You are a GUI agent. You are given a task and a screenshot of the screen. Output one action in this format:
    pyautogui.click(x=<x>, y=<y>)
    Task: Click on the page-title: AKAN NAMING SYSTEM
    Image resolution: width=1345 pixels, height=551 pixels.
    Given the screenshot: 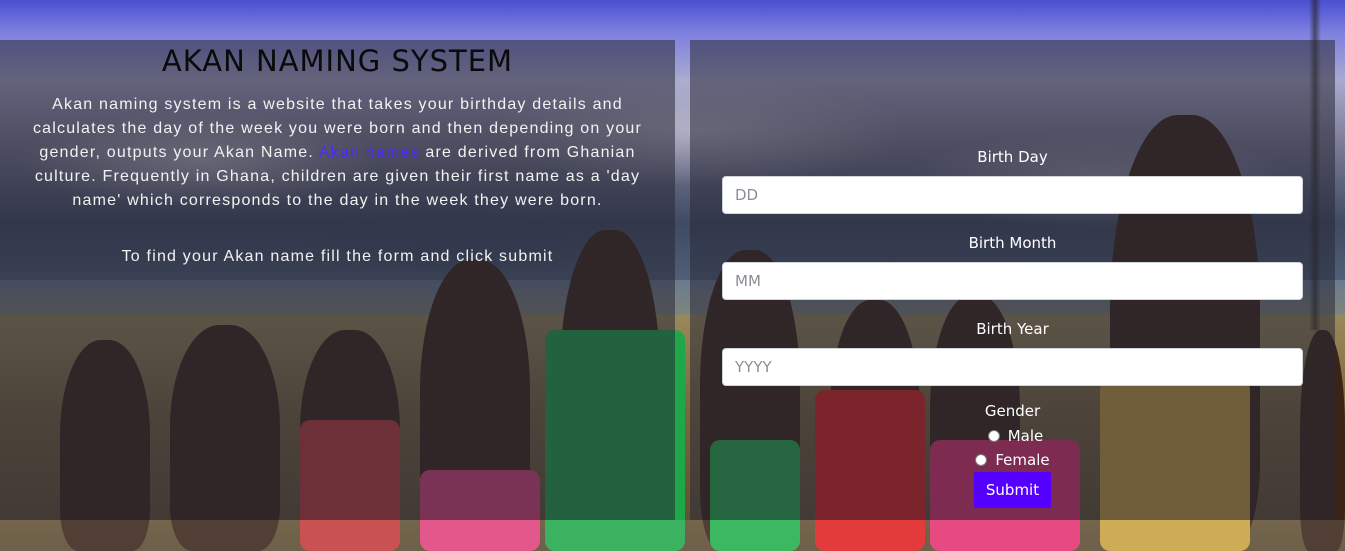 What is the action you would take?
    pyautogui.click(x=337, y=61)
    